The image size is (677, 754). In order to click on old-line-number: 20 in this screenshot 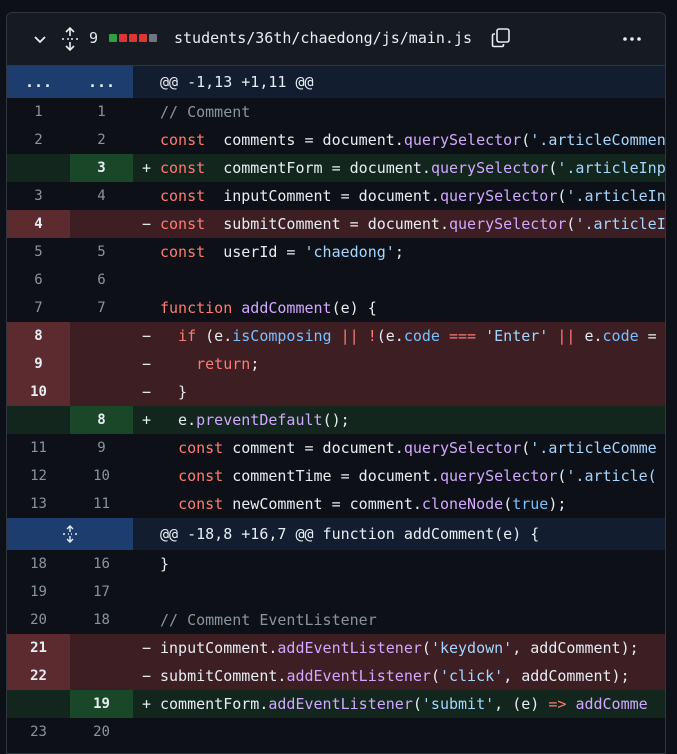, I will do `click(38, 620)`.